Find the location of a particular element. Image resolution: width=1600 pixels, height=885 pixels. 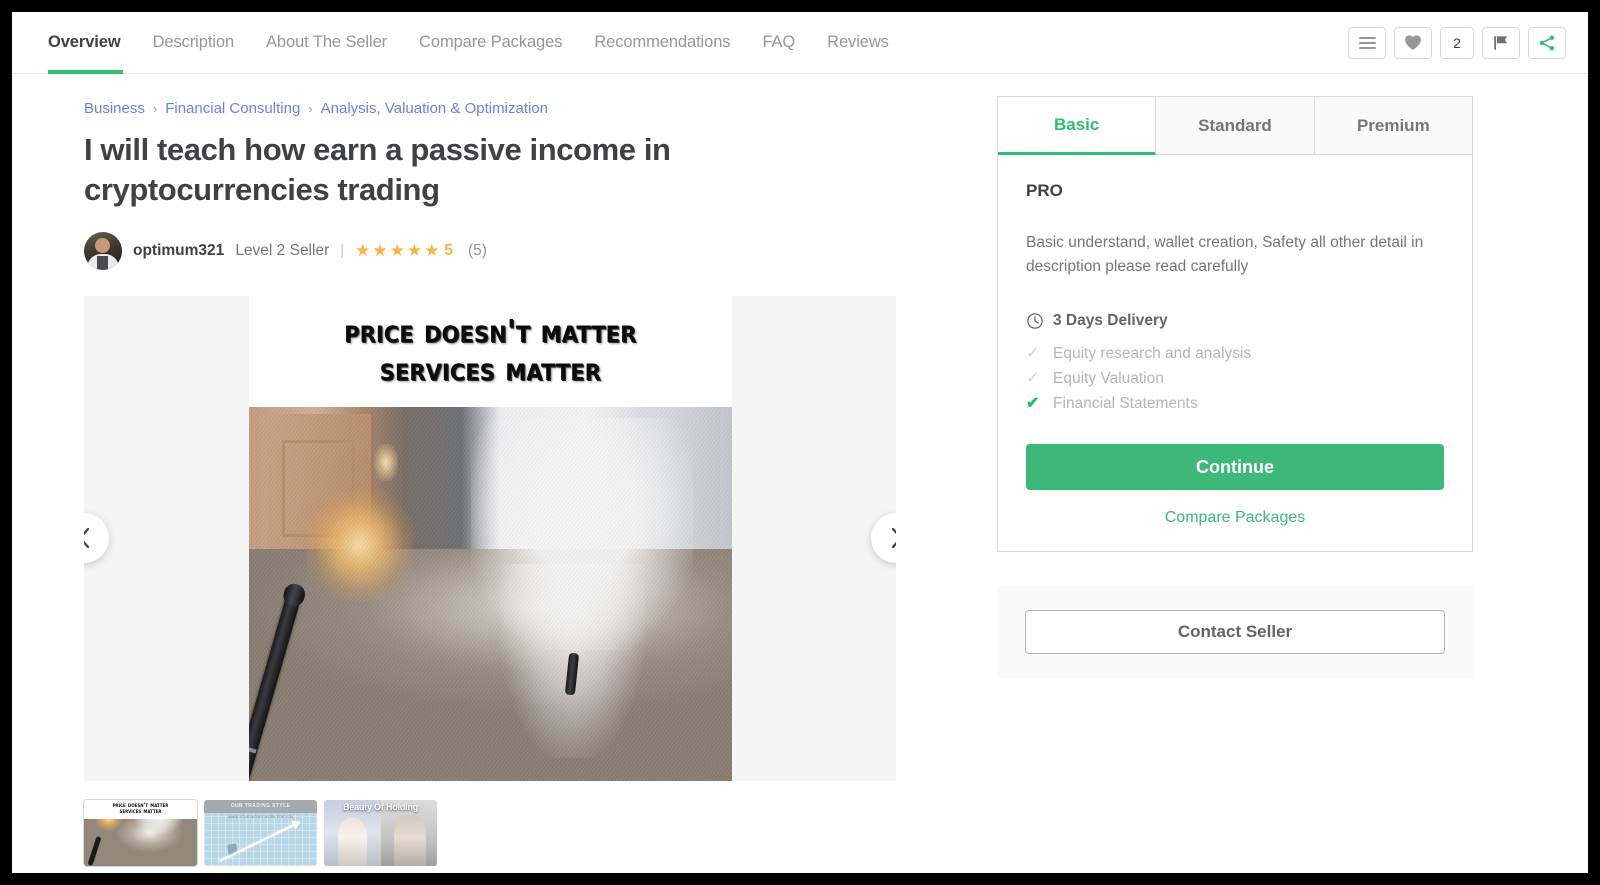

package-feature-3-label: Financial Statements is located at coordinates (1125, 404).